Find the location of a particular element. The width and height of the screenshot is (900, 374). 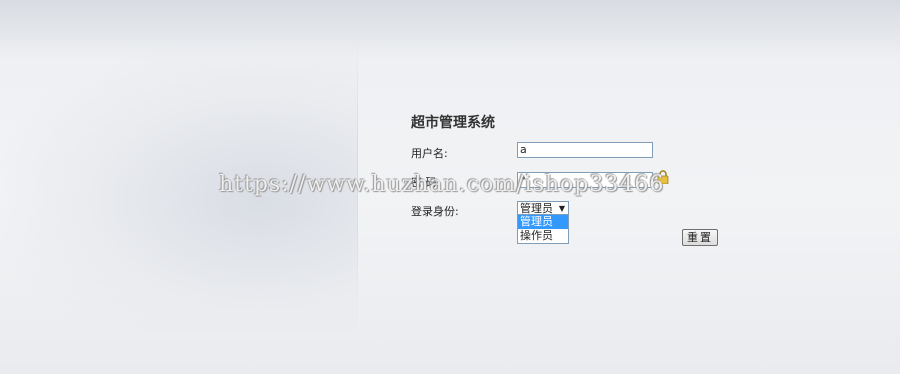

reset-button: 重置 is located at coordinates (700, 237).